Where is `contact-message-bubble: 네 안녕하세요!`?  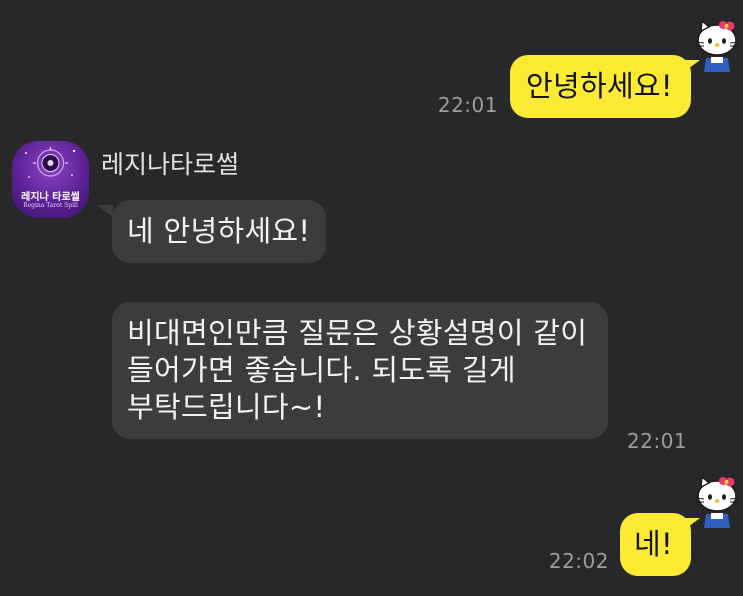 contact-message-bubble: 네 안녕하세요! is located at coordinates (219, 231).